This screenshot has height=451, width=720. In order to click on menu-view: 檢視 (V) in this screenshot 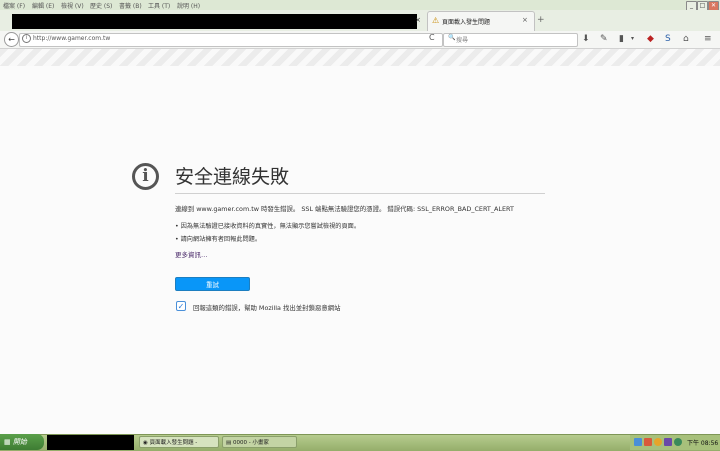, I will do `click(72, 5)`.